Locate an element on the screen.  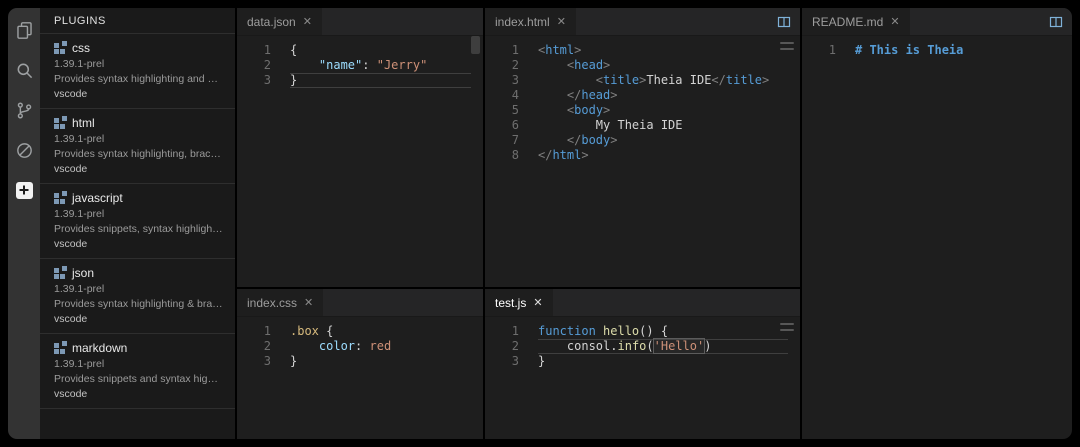
debug-button is located at coordinates (24, 150).